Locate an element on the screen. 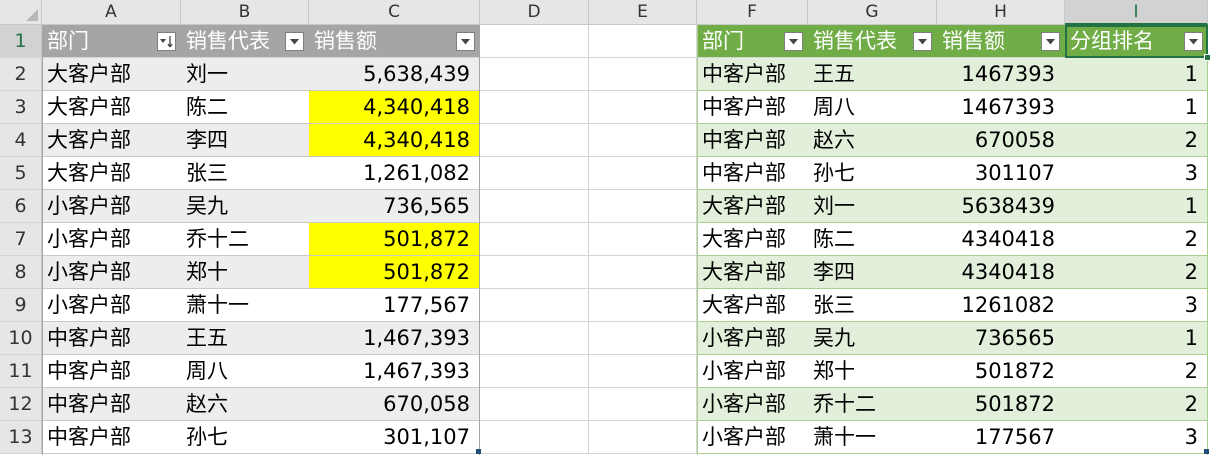  right-table-cell-dept: 大客户部 is located at coordinates (752, 272).